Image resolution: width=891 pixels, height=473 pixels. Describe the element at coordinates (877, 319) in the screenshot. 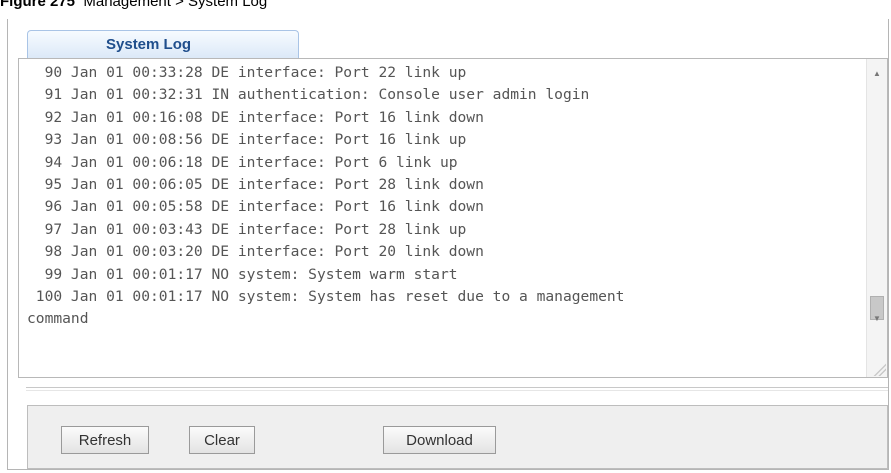

I see `arrow-down-icon: ▼` at that location.